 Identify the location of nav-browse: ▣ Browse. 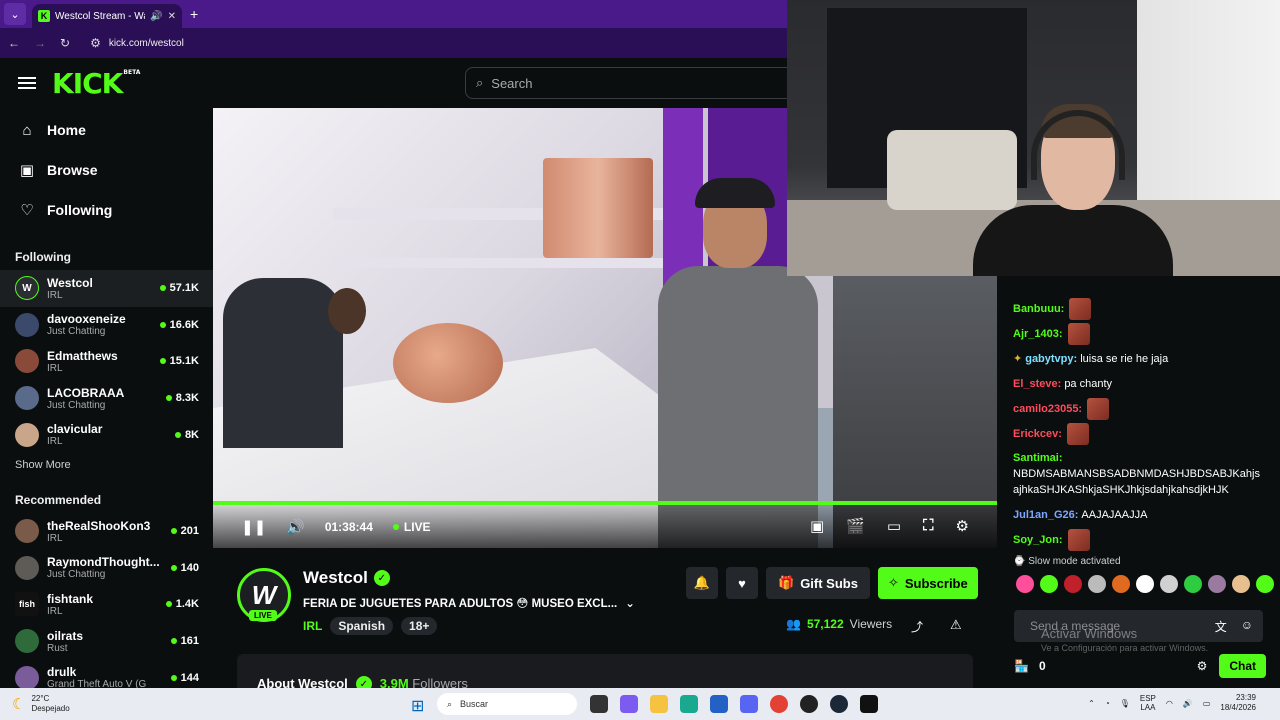
(106, 170).